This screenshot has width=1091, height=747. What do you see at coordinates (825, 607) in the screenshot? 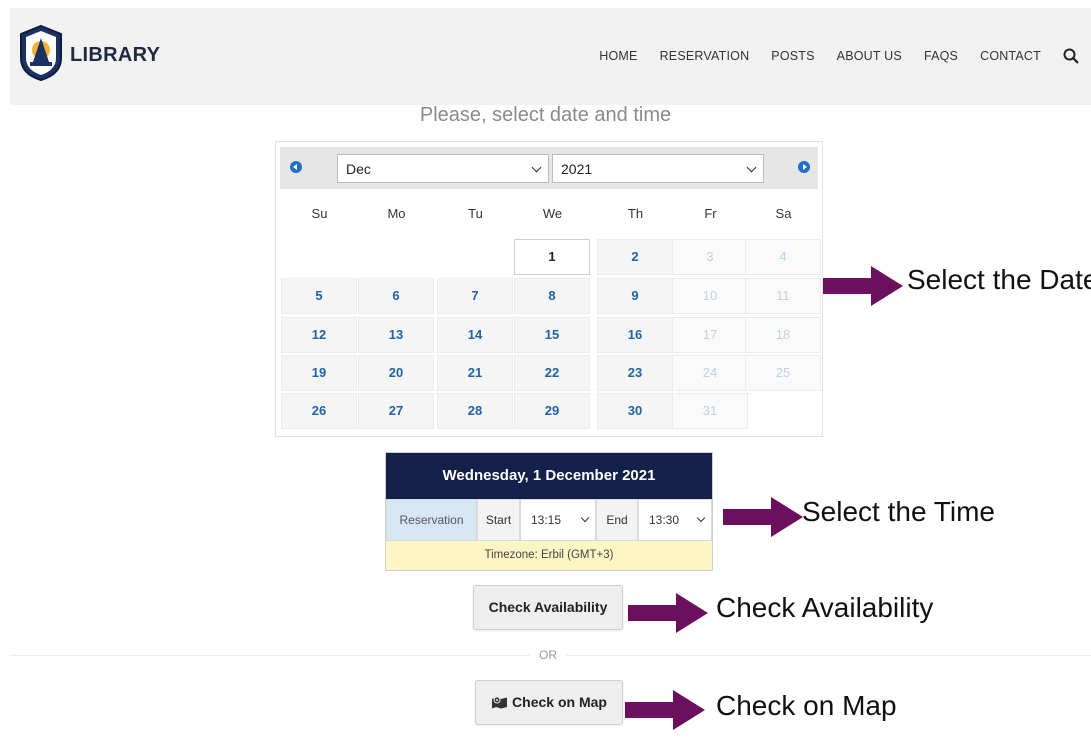
I see `check-availability-annotation: Check Availability` at bounding box center [825, 607].